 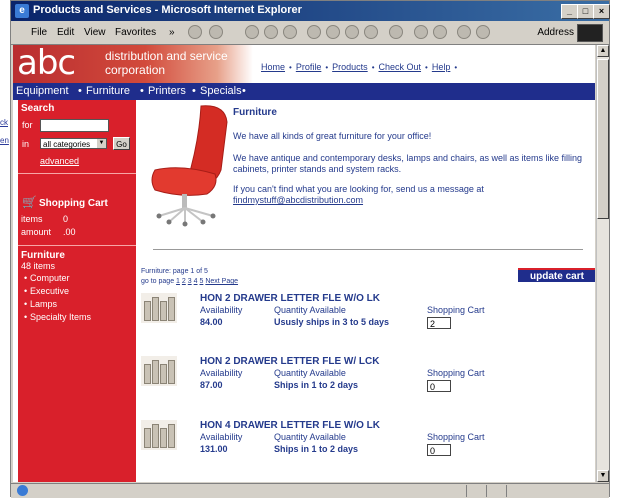 What do you see at coordinates (603, 476) in the screenshot?
I see `scroll-down-icon: ▼` at bounding box center [603, 476].